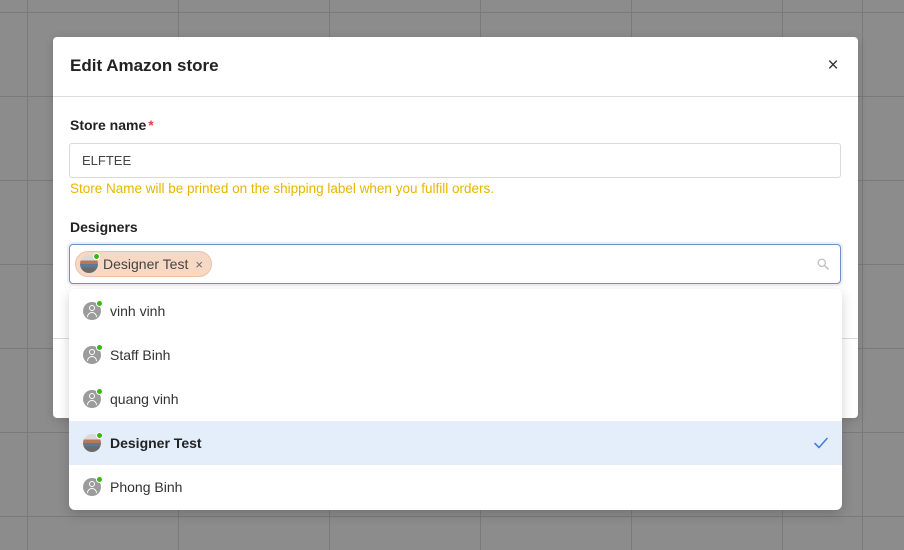 The height and width of the screenshot is (550, 904). I want to click on option-label: quang vinh, so click(144, 399).